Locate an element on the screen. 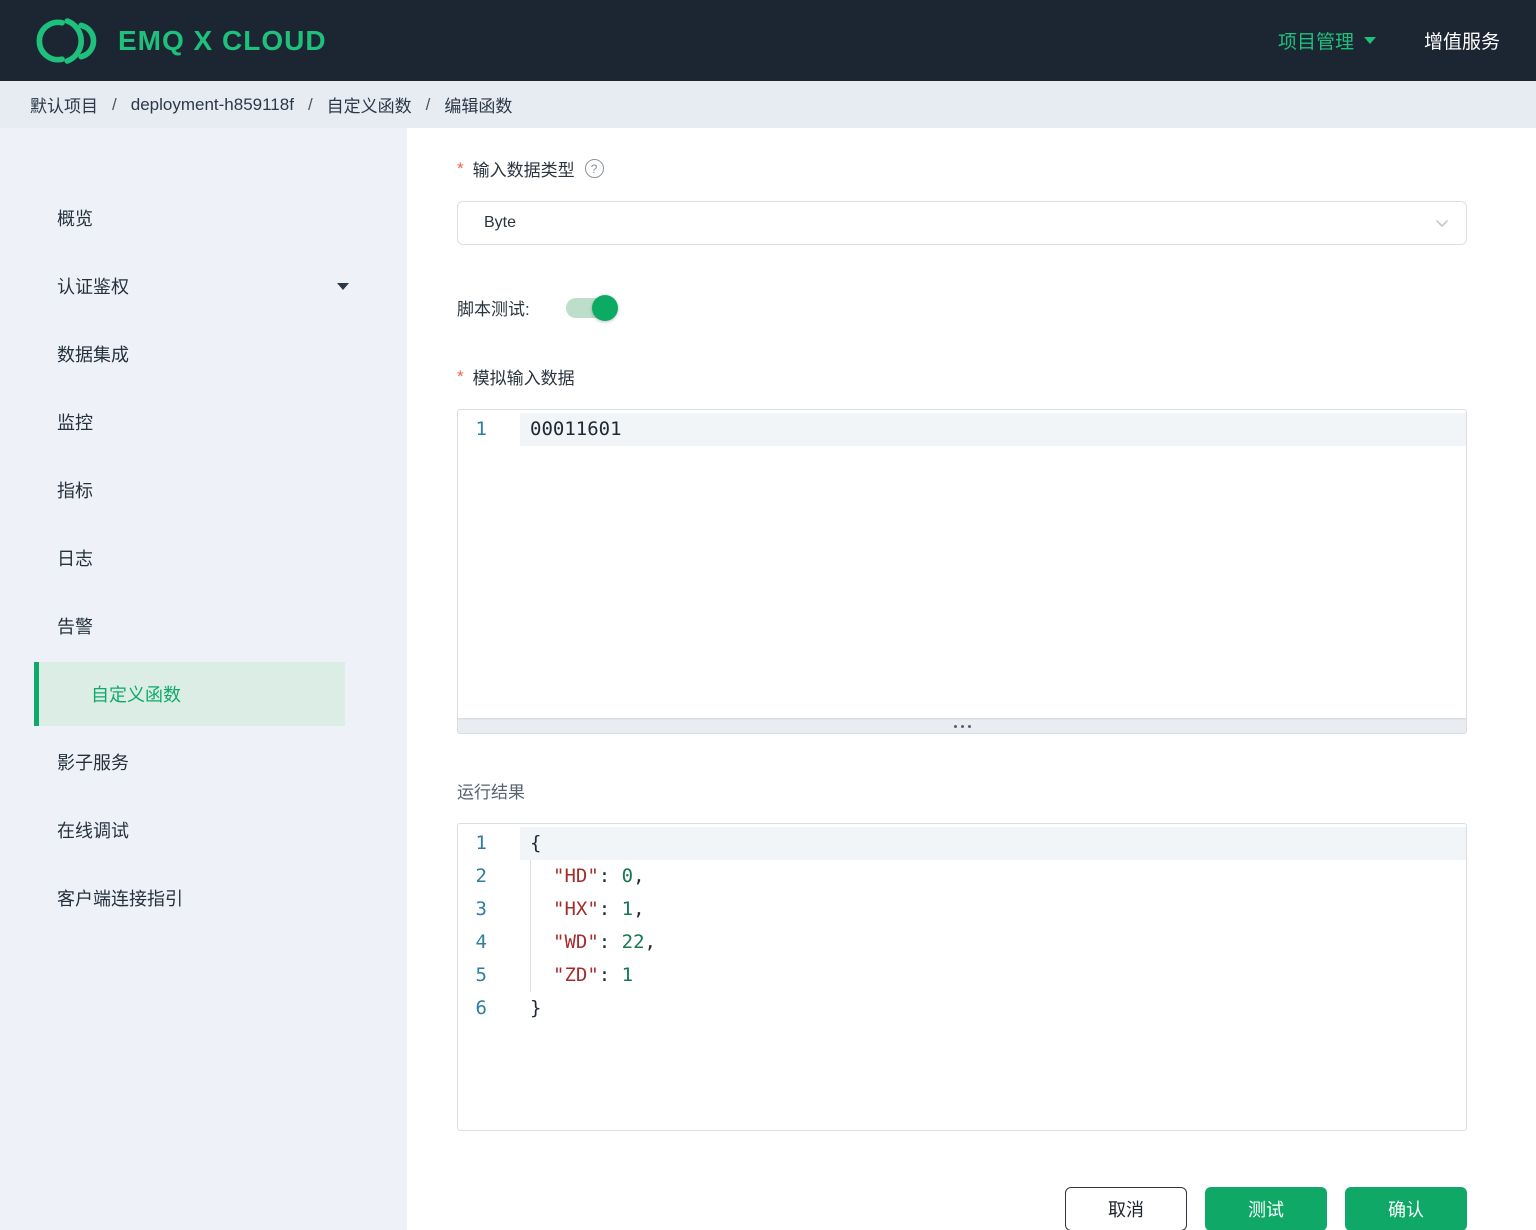  input-data-type-label-row: * 输入数据类型 ? is located at coordinates (962, 168).